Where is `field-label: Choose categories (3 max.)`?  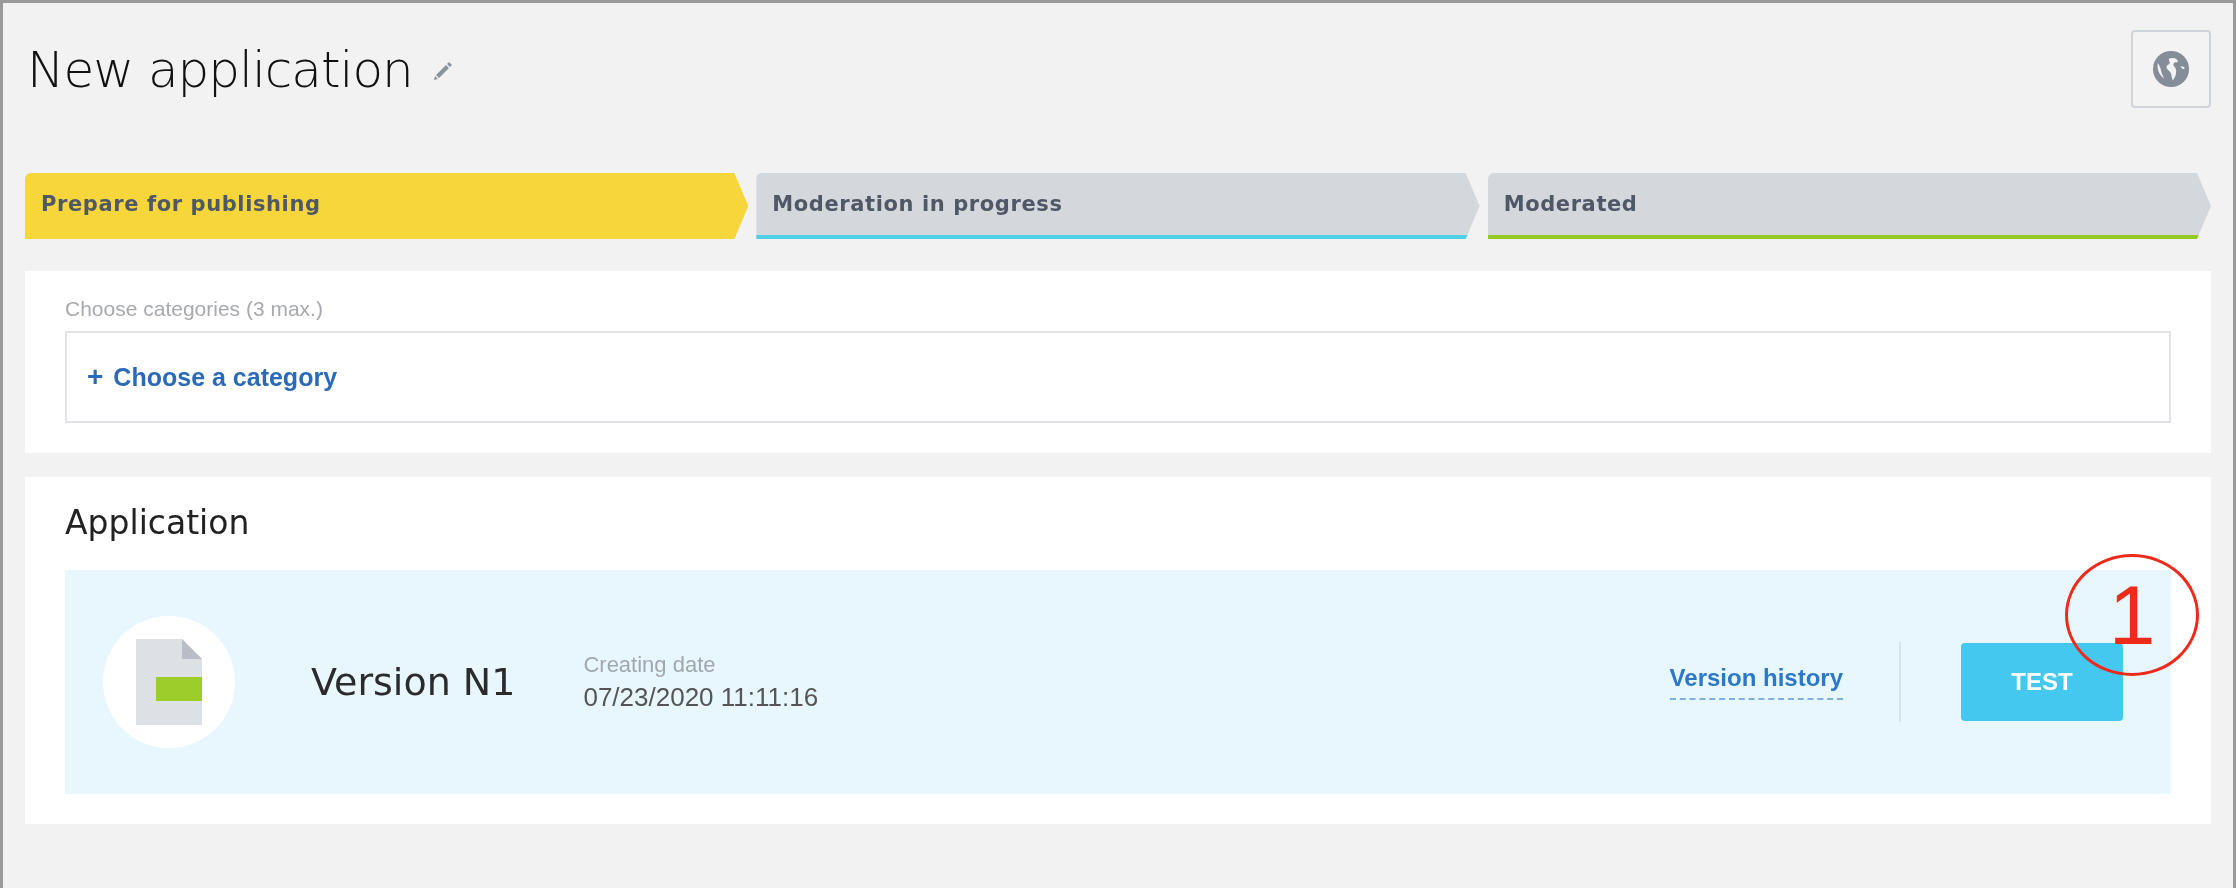
field-label: Choose categories (3 max.) is located at coordinates (194, 309).